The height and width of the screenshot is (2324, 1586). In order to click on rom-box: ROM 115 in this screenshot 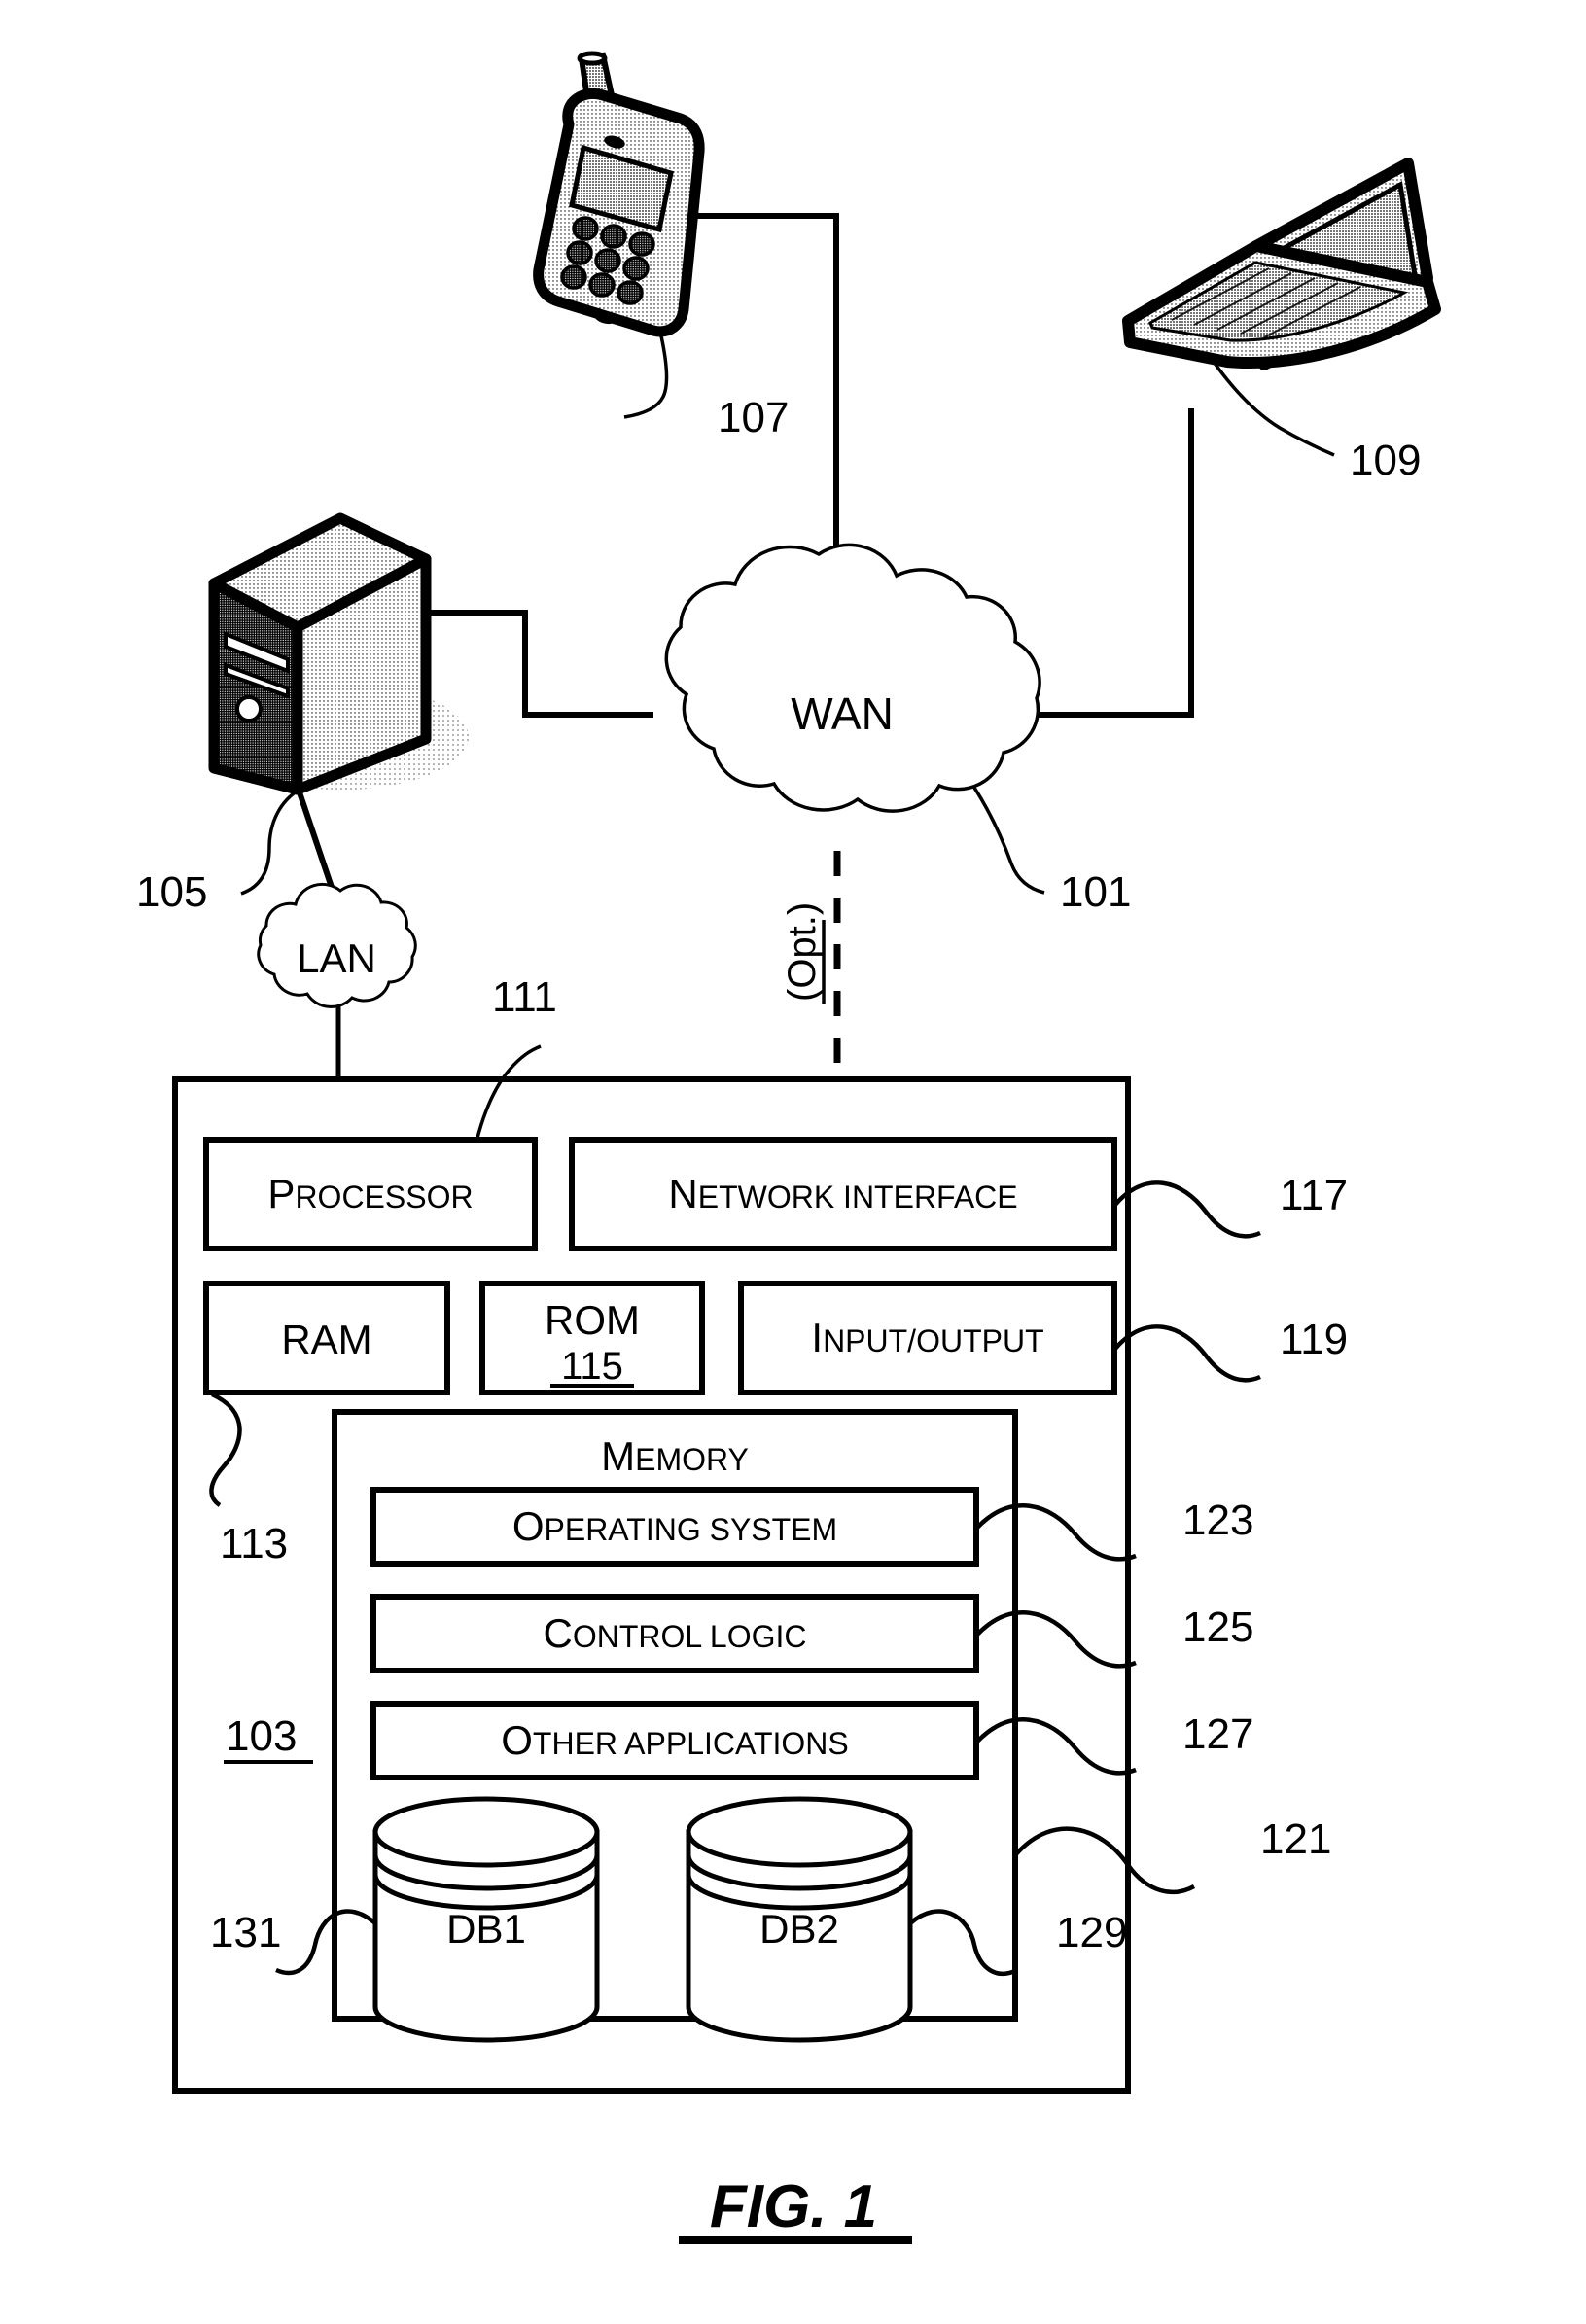, I will do `click(592, 1338)`.